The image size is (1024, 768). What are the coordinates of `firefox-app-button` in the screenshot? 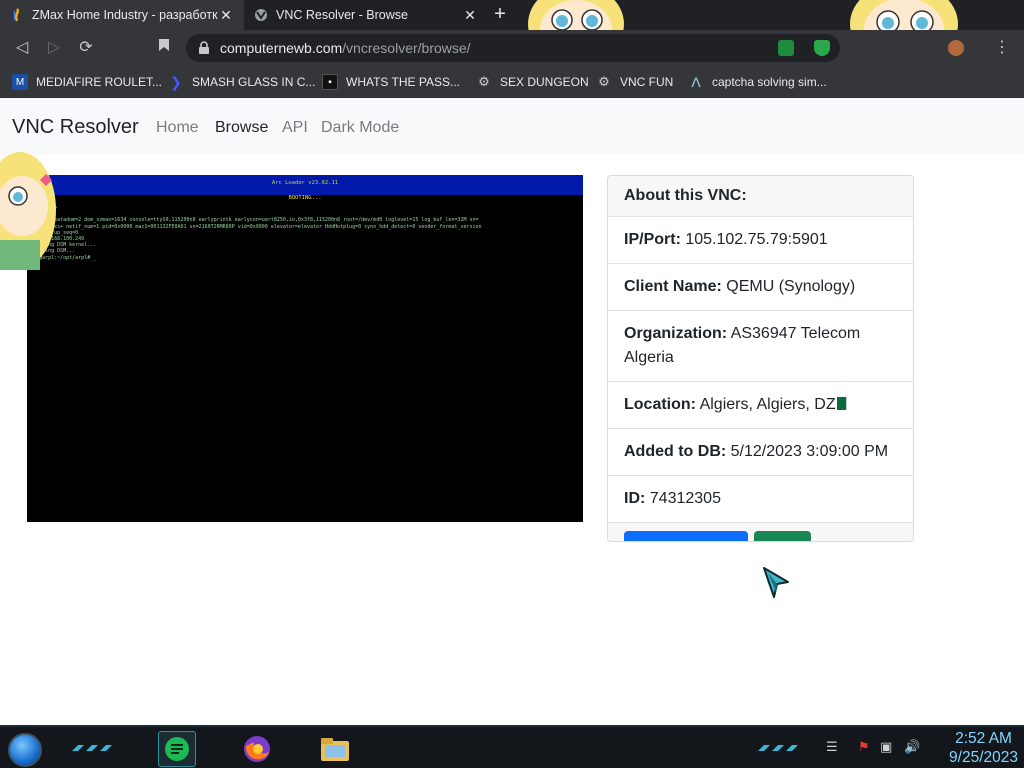 It's located at (257, 749).